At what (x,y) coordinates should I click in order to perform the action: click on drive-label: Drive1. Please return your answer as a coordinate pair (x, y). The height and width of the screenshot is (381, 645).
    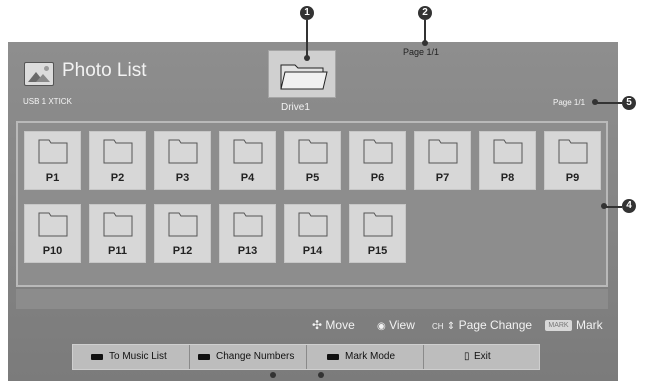
    Looking at the image, I should click on (295, 107).